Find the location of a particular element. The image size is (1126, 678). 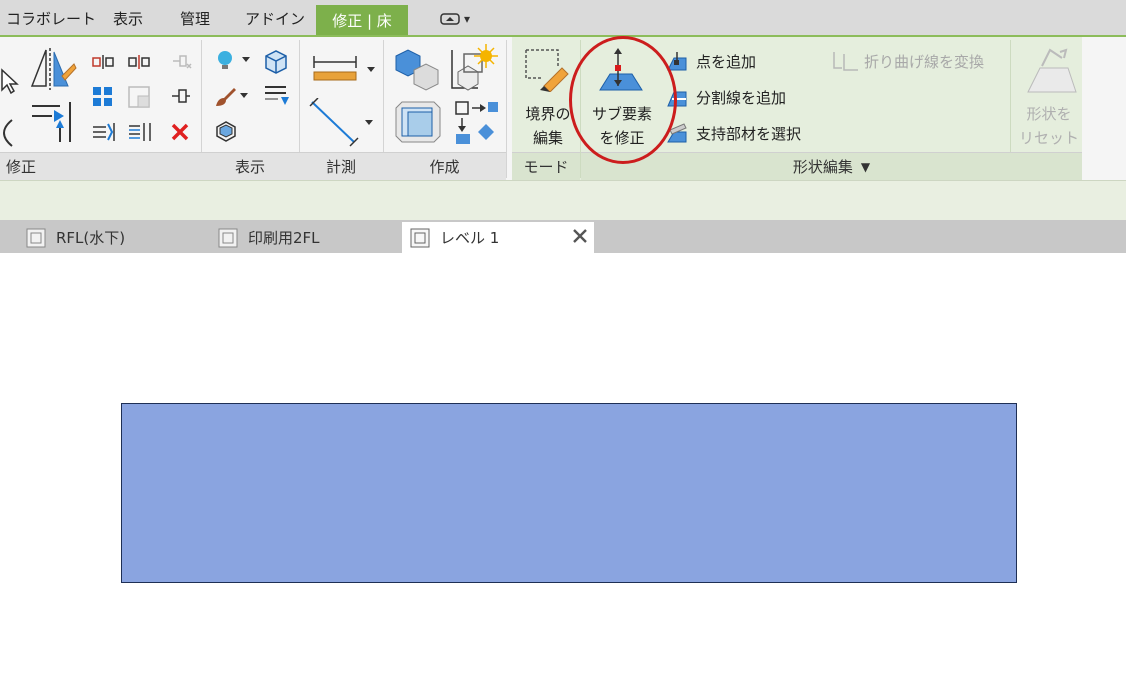

linework-icon is located at coordinates (277, 98).